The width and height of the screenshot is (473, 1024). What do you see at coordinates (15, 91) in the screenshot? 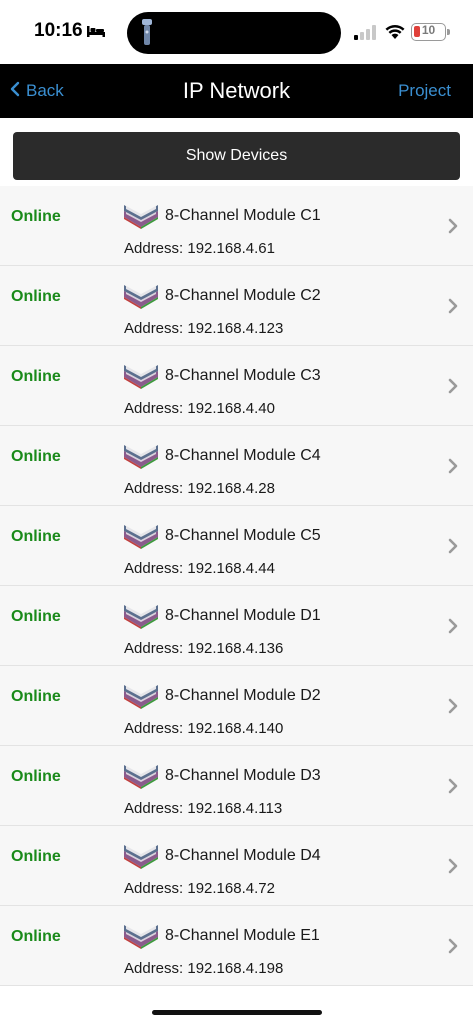
I see `chevron-left-icon` at bounding box center [15, 91].